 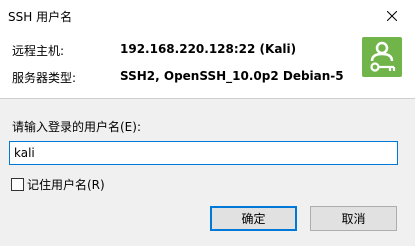 What do you see at coordinates (66, 185) in the screenshot?
I see `remember-username-label: 记住用户名(R)` at bounding box center [66, 185].